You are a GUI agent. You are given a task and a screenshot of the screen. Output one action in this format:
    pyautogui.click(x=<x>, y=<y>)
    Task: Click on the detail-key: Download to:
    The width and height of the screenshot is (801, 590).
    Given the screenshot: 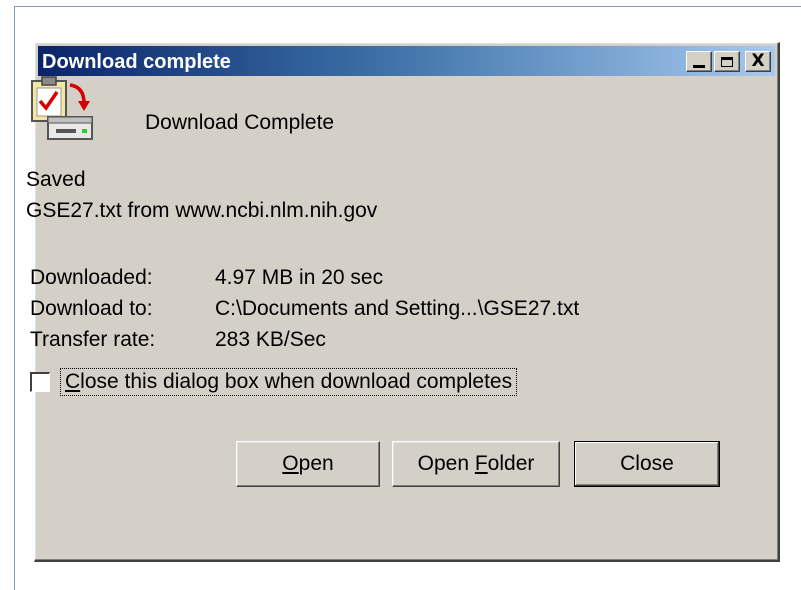 What is the action you would take?
    pyautogui.click(x=91, y=308)
    